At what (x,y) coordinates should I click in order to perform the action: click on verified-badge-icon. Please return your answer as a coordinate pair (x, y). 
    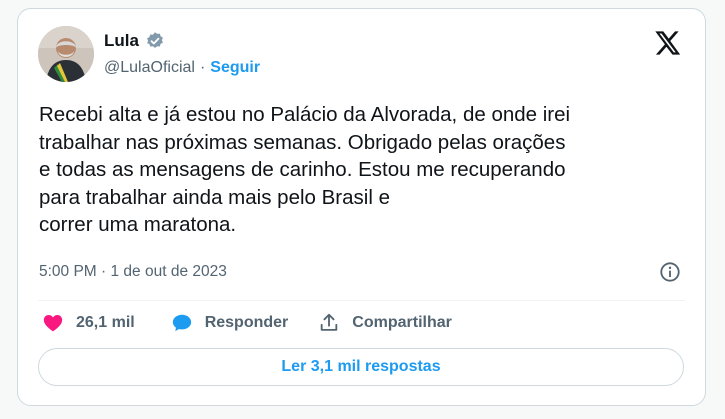
    Looking at the image, I should click on (155, 40).